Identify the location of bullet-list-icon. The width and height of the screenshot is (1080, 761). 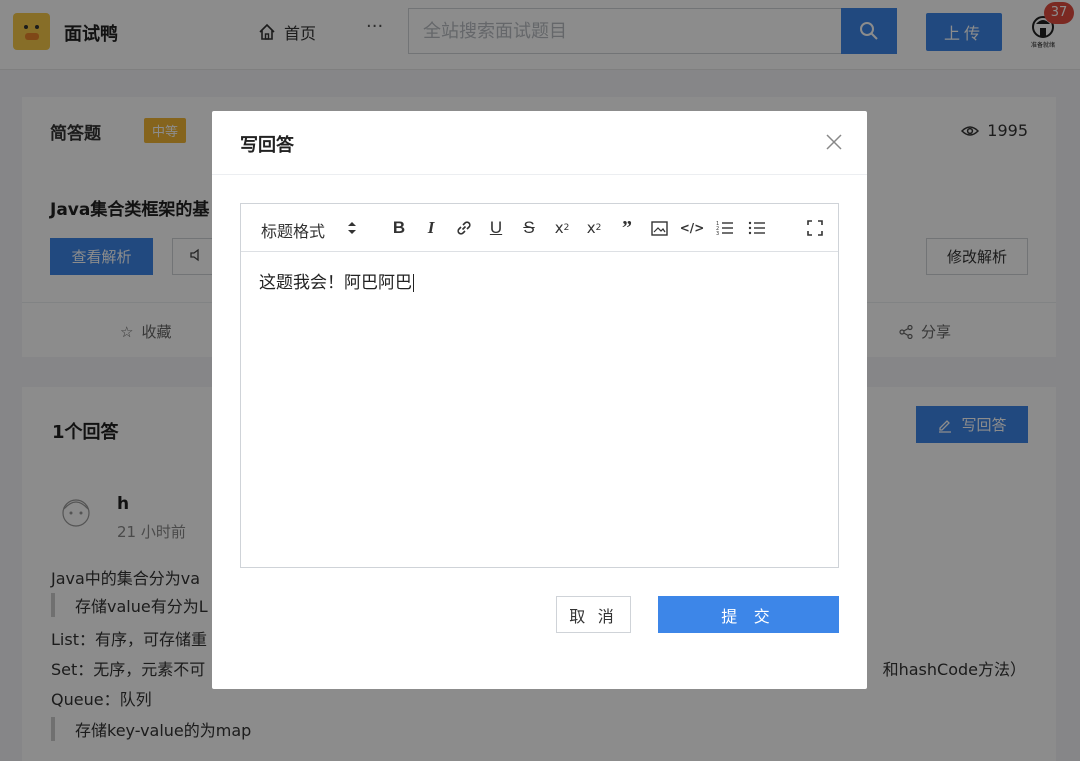
(757, 228).